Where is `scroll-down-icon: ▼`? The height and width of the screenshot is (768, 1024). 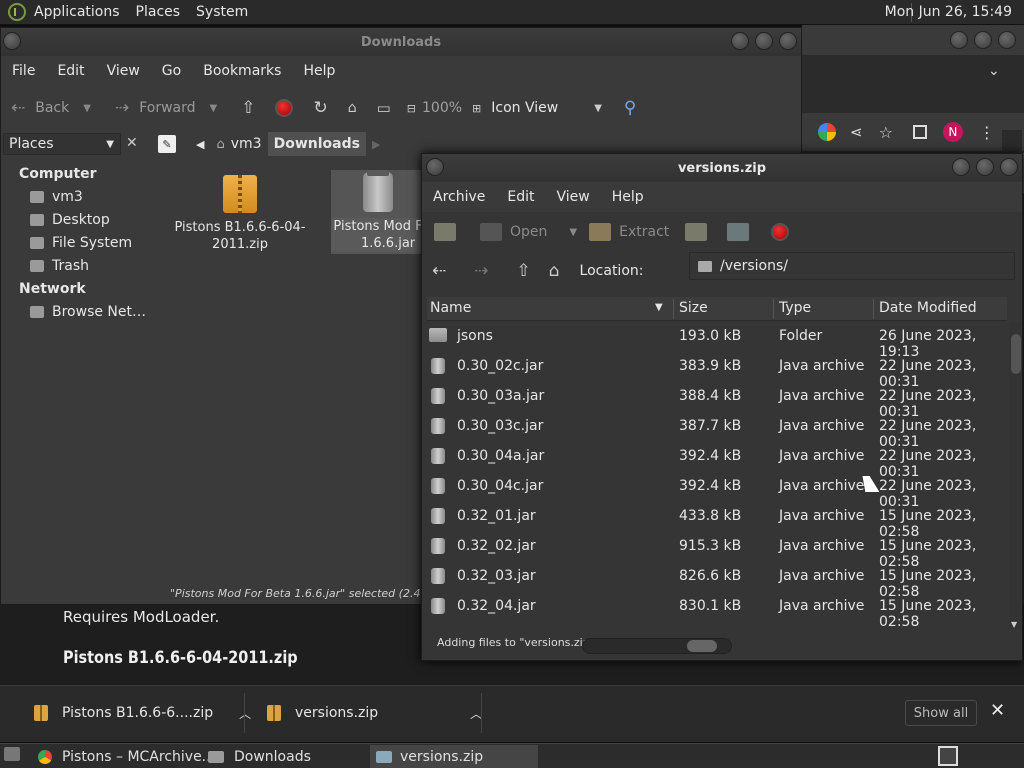
scroll-down-icon: ▼ is located at coordinates (1014, 624).